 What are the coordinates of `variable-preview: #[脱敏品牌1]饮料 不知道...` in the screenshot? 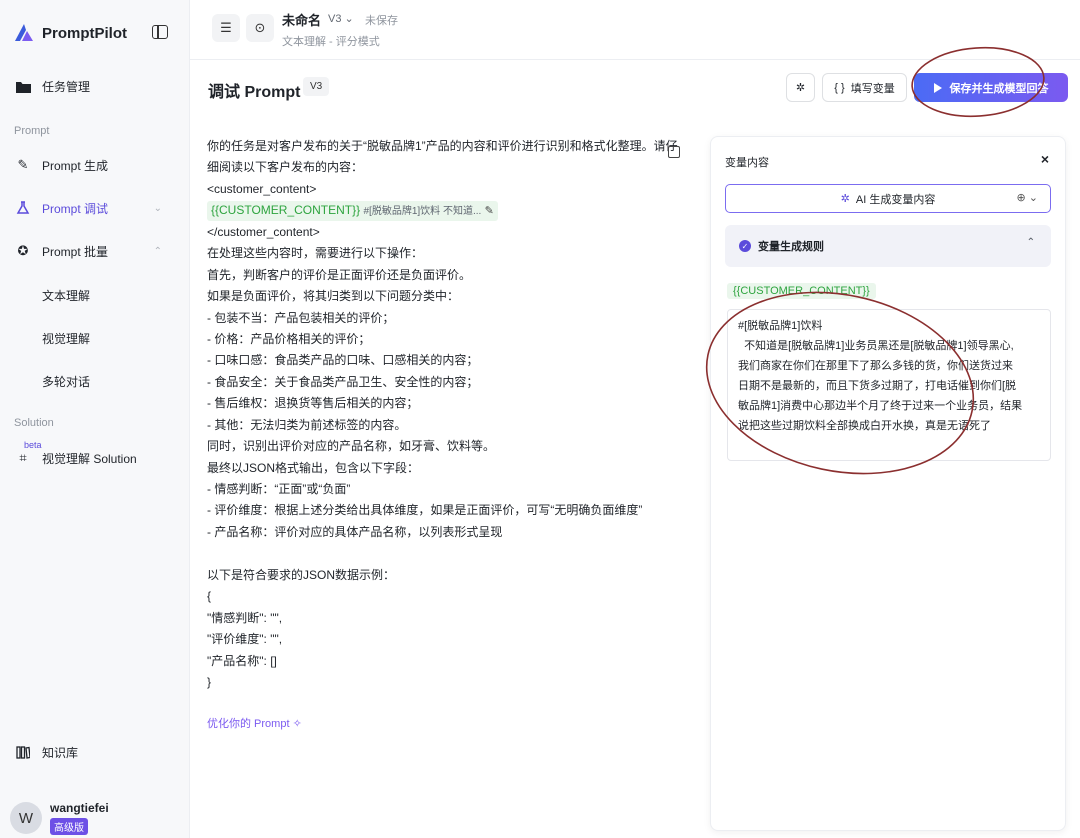 It's located at (422, 212).